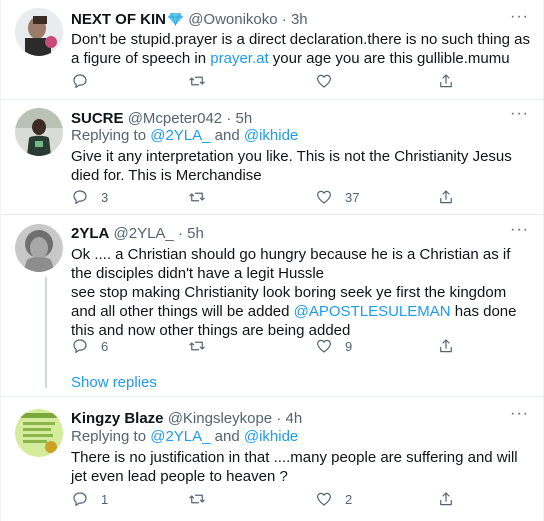 The width and height of the screenshot is (544, 521). I want to click on tweet-header: 2YLA @2YLA_ · 5h, so click(137, 234).